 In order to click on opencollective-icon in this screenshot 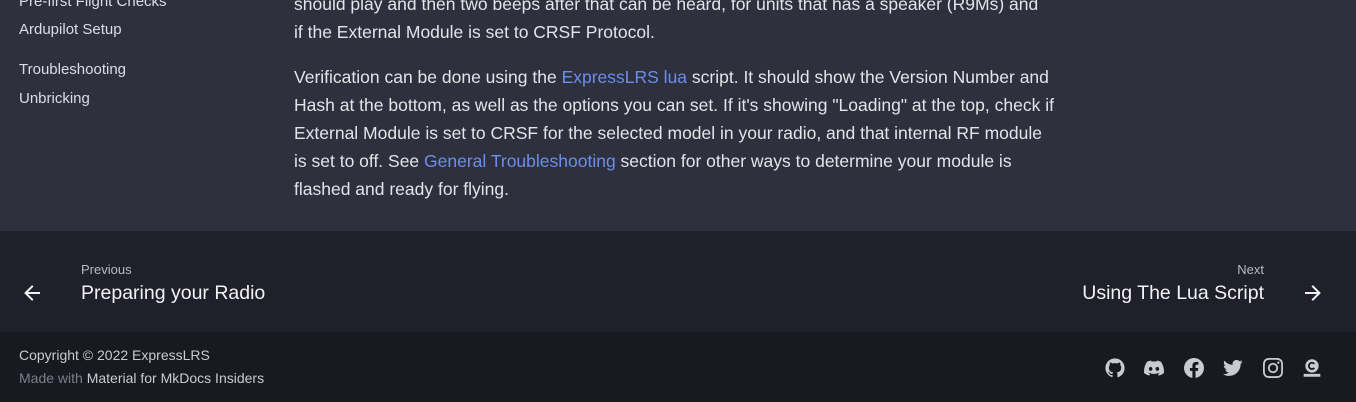, I will do `click(1312, 368)`.